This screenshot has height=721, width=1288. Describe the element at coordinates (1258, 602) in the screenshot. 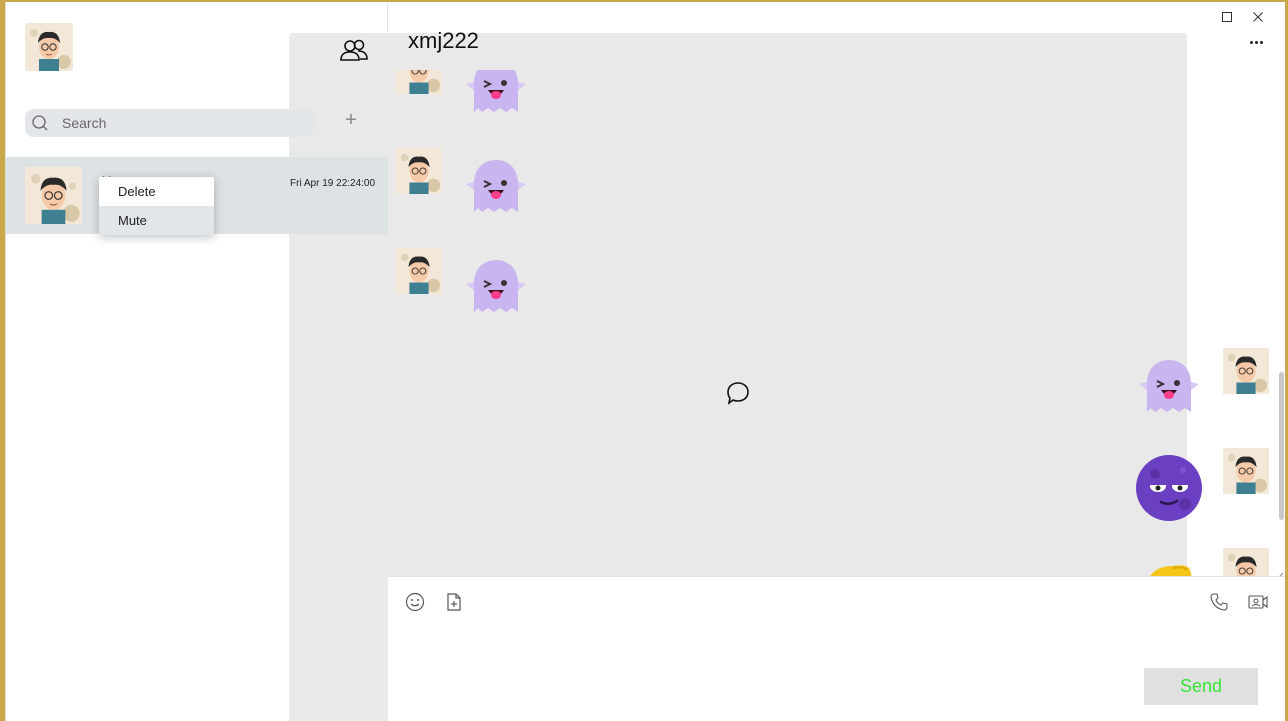

I see `video-call-icon` at that location.